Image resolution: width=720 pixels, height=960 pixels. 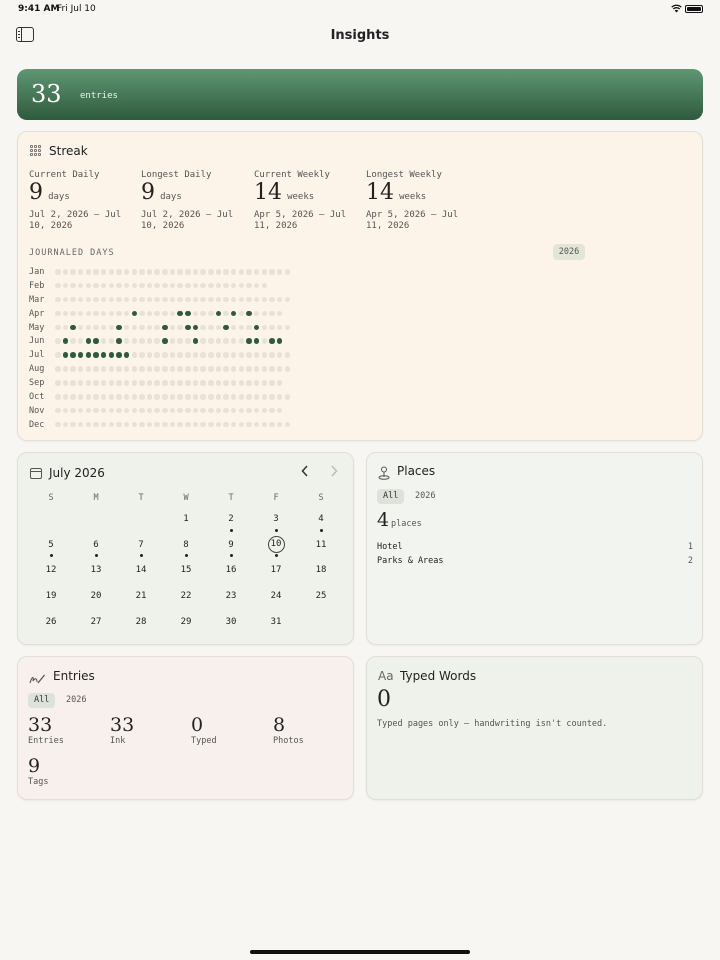 I want to click on chevron-right-icon, so click(x=334, y=473).